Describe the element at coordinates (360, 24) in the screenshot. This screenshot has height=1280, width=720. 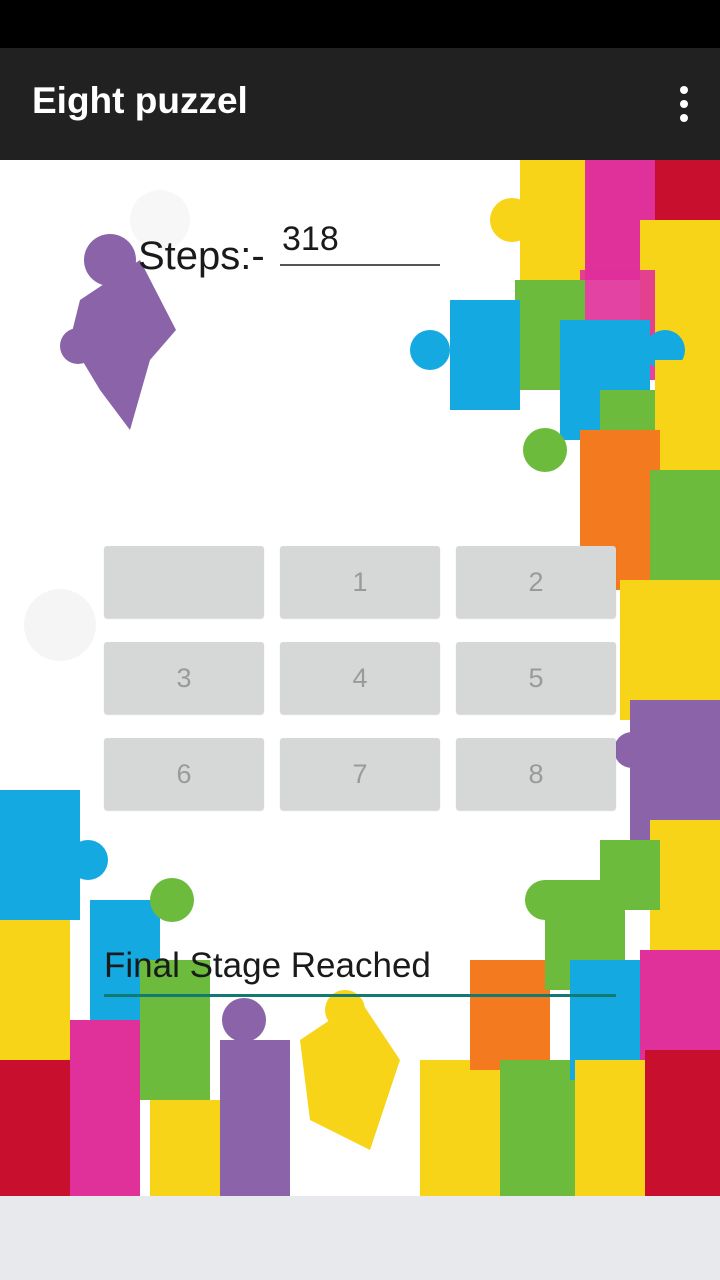
I see `status-bar` at that location.